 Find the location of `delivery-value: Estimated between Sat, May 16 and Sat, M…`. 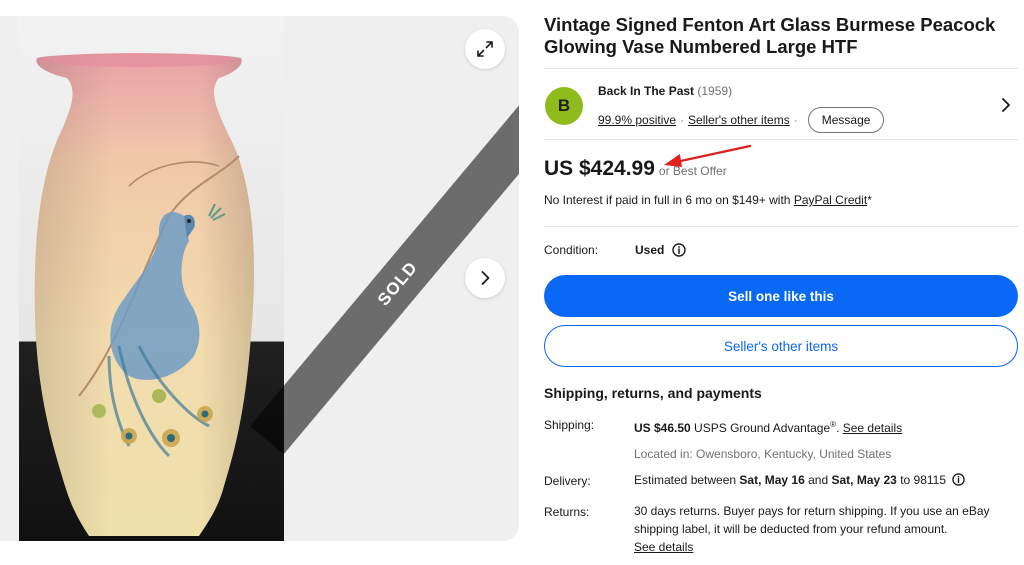

delivery-value: Estimated between Sat, May 16 and Sat, M… is located at coordinates (826, 480).